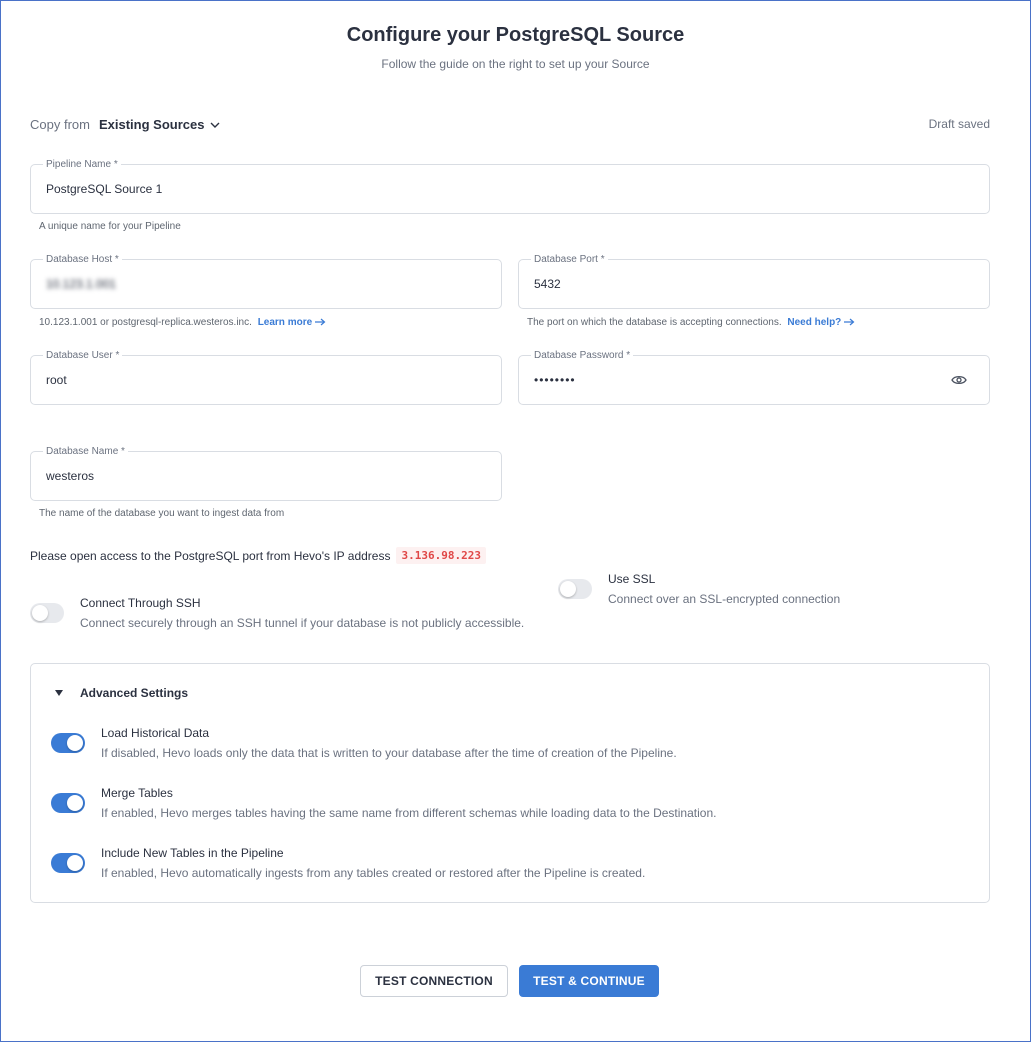  I want to click on ssl-toggle, so click(575, 589).